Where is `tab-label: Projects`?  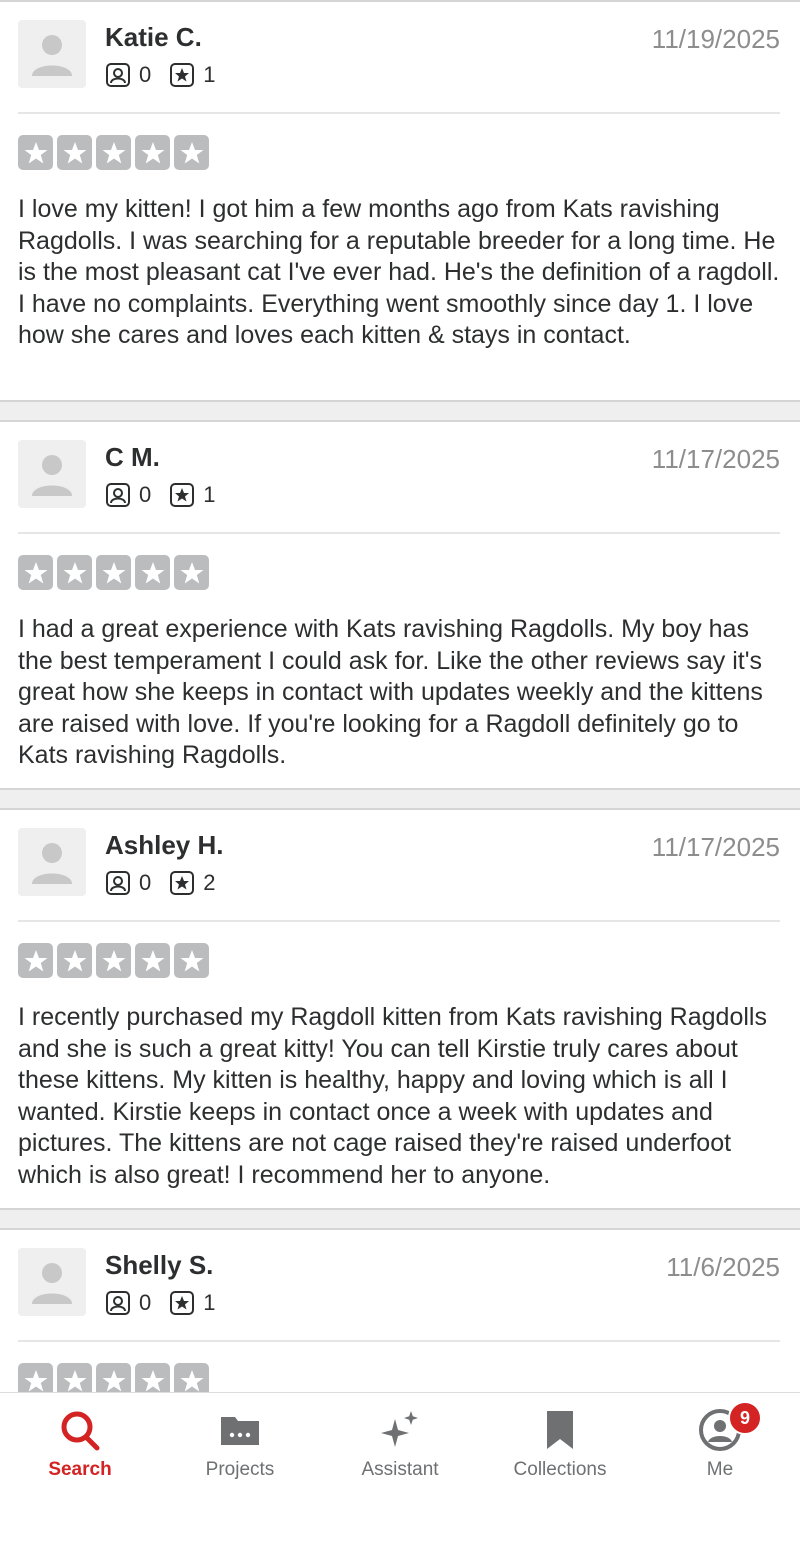 tab-label: Projects is located at coordinates (240, 1469).